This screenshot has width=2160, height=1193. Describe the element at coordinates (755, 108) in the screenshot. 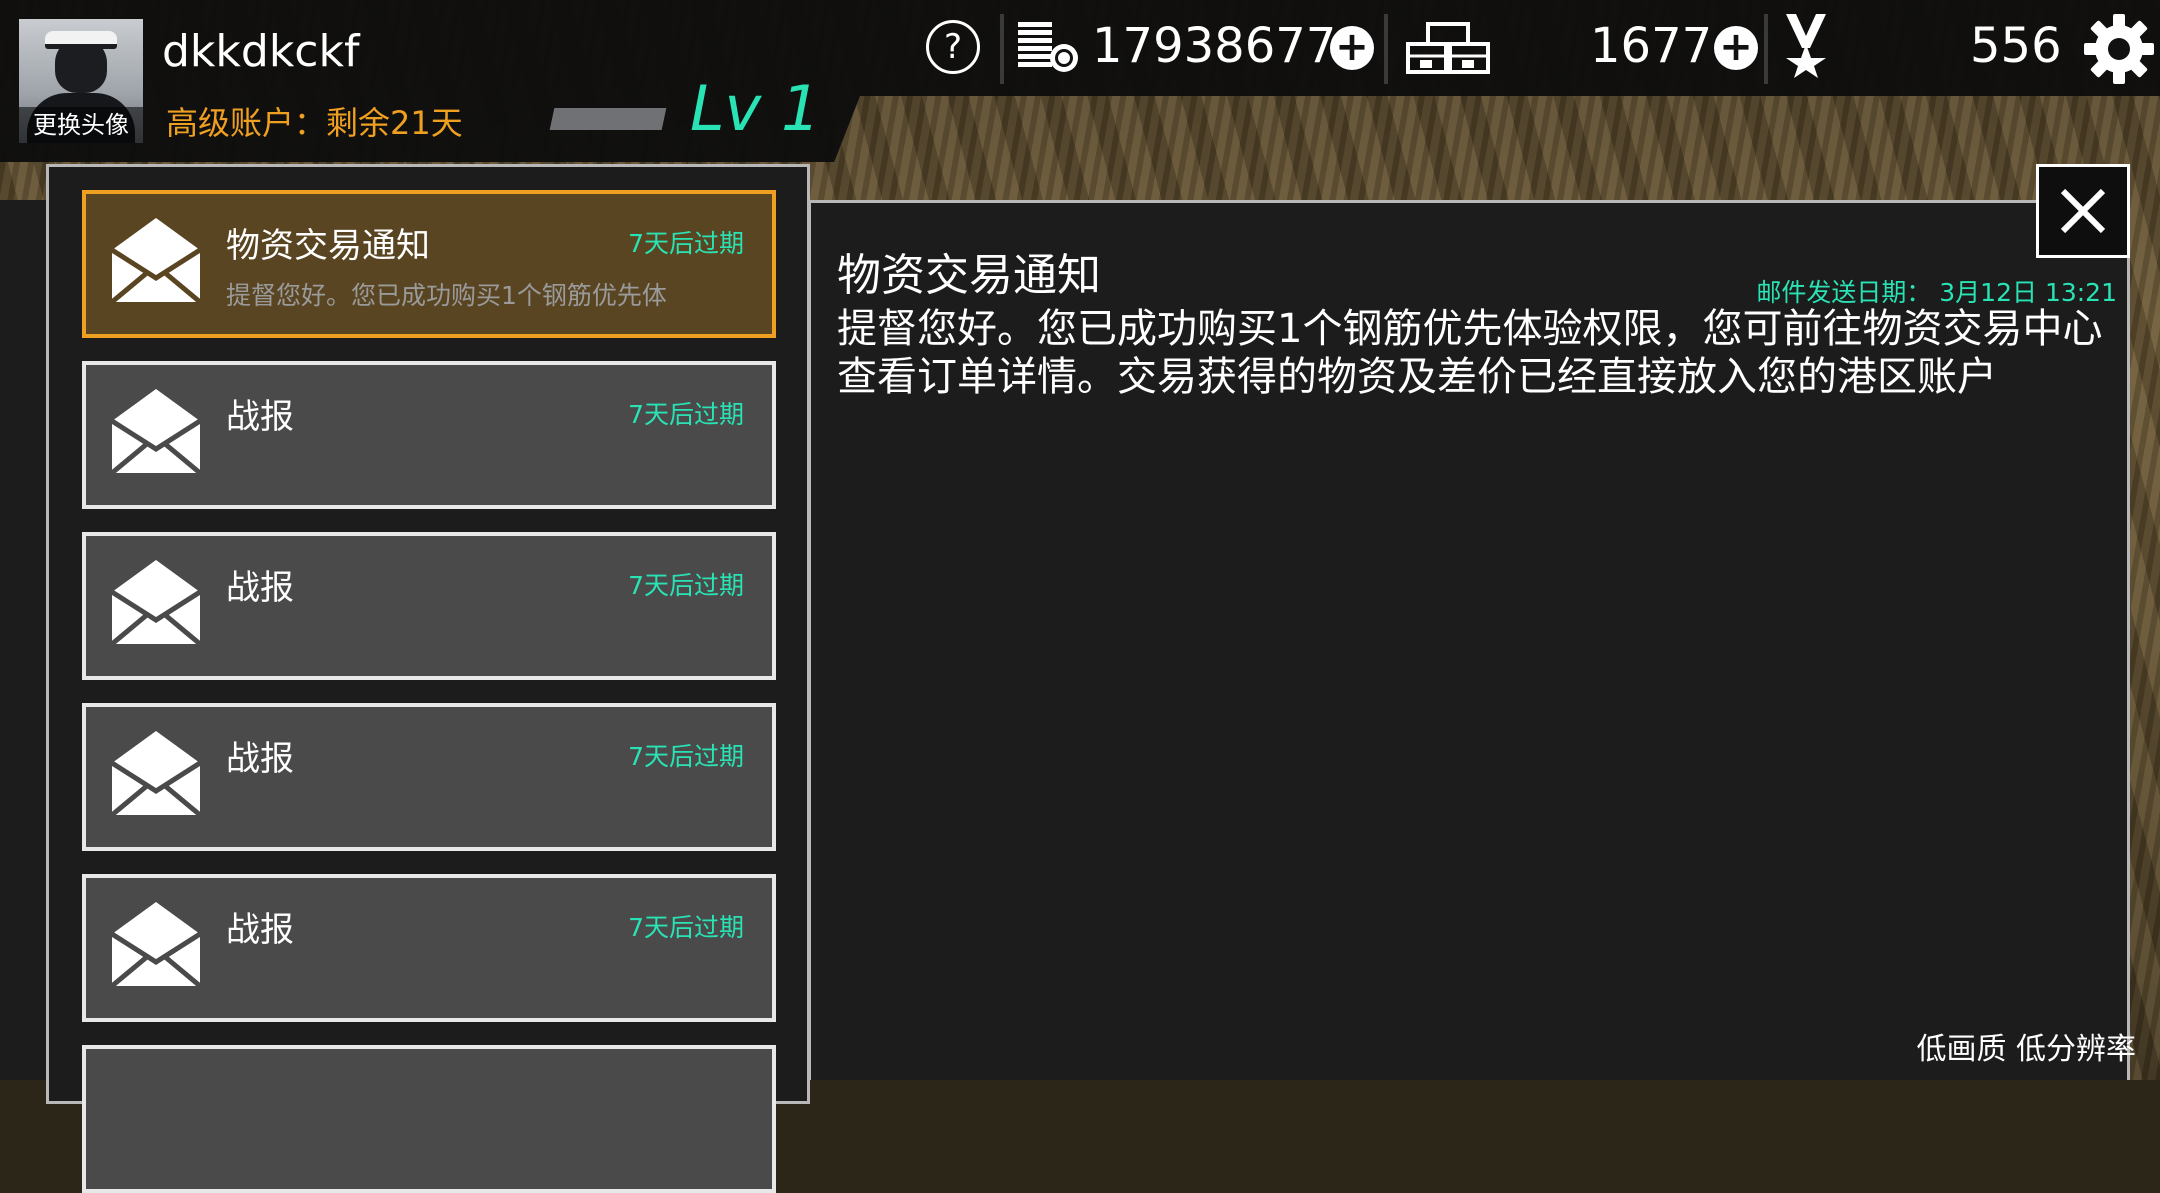

I see `level-indicator: Lv 1` at that location.